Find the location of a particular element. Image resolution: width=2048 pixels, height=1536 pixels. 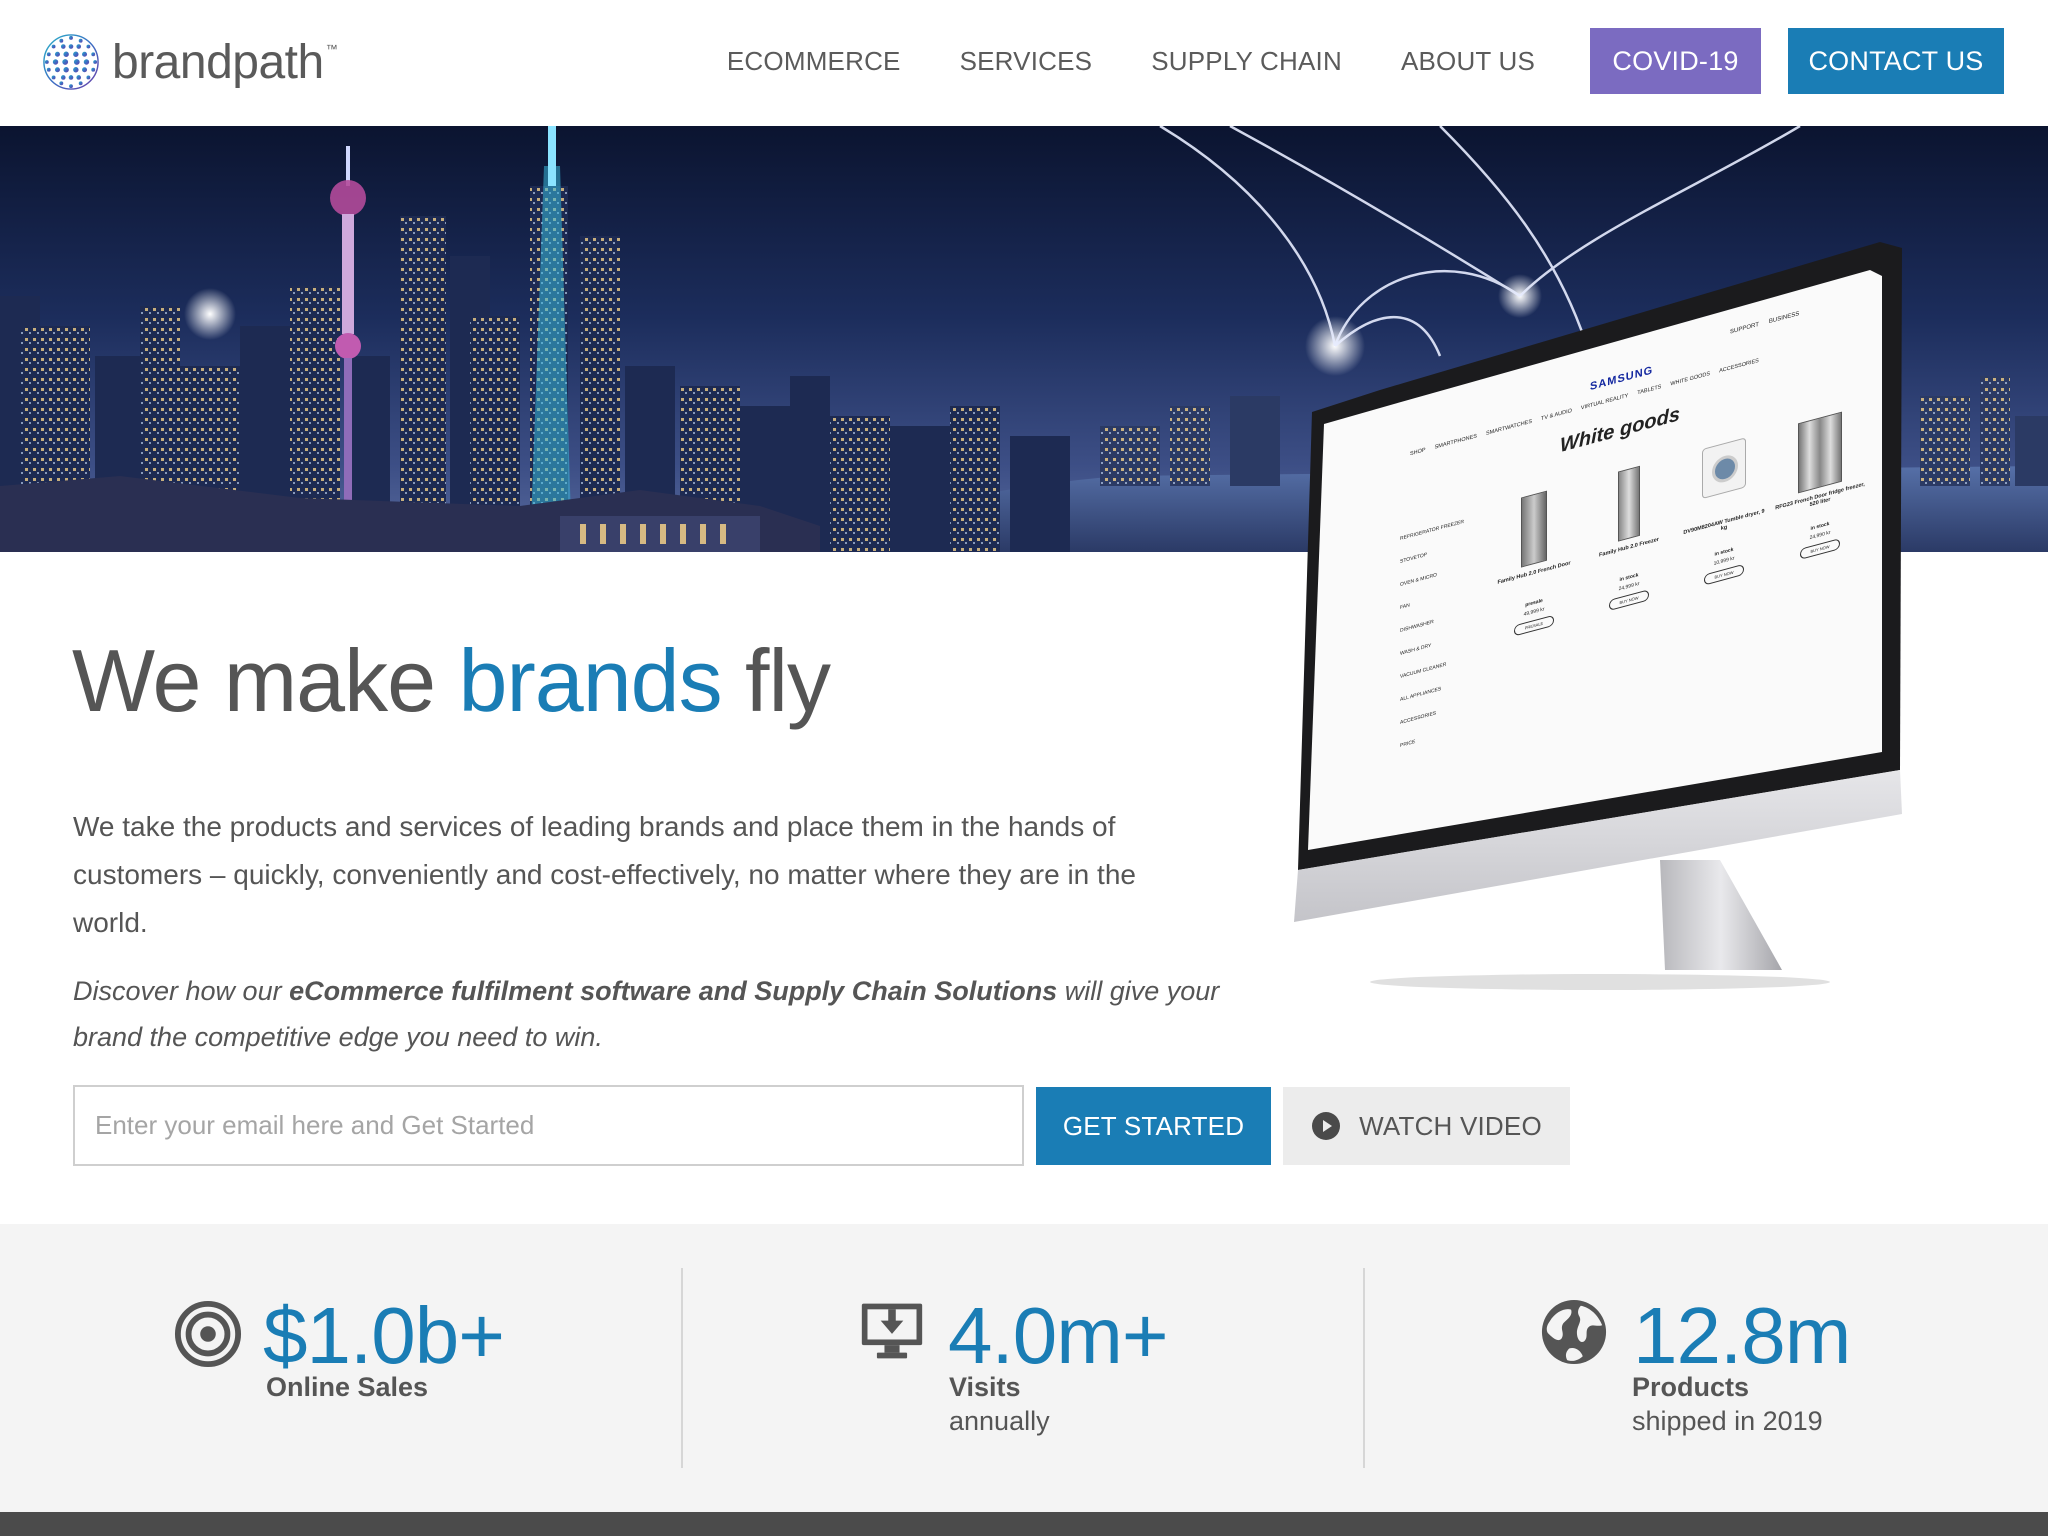

watch-video-label: WATCH VIDEO is located at coordinates (1450, 1125).